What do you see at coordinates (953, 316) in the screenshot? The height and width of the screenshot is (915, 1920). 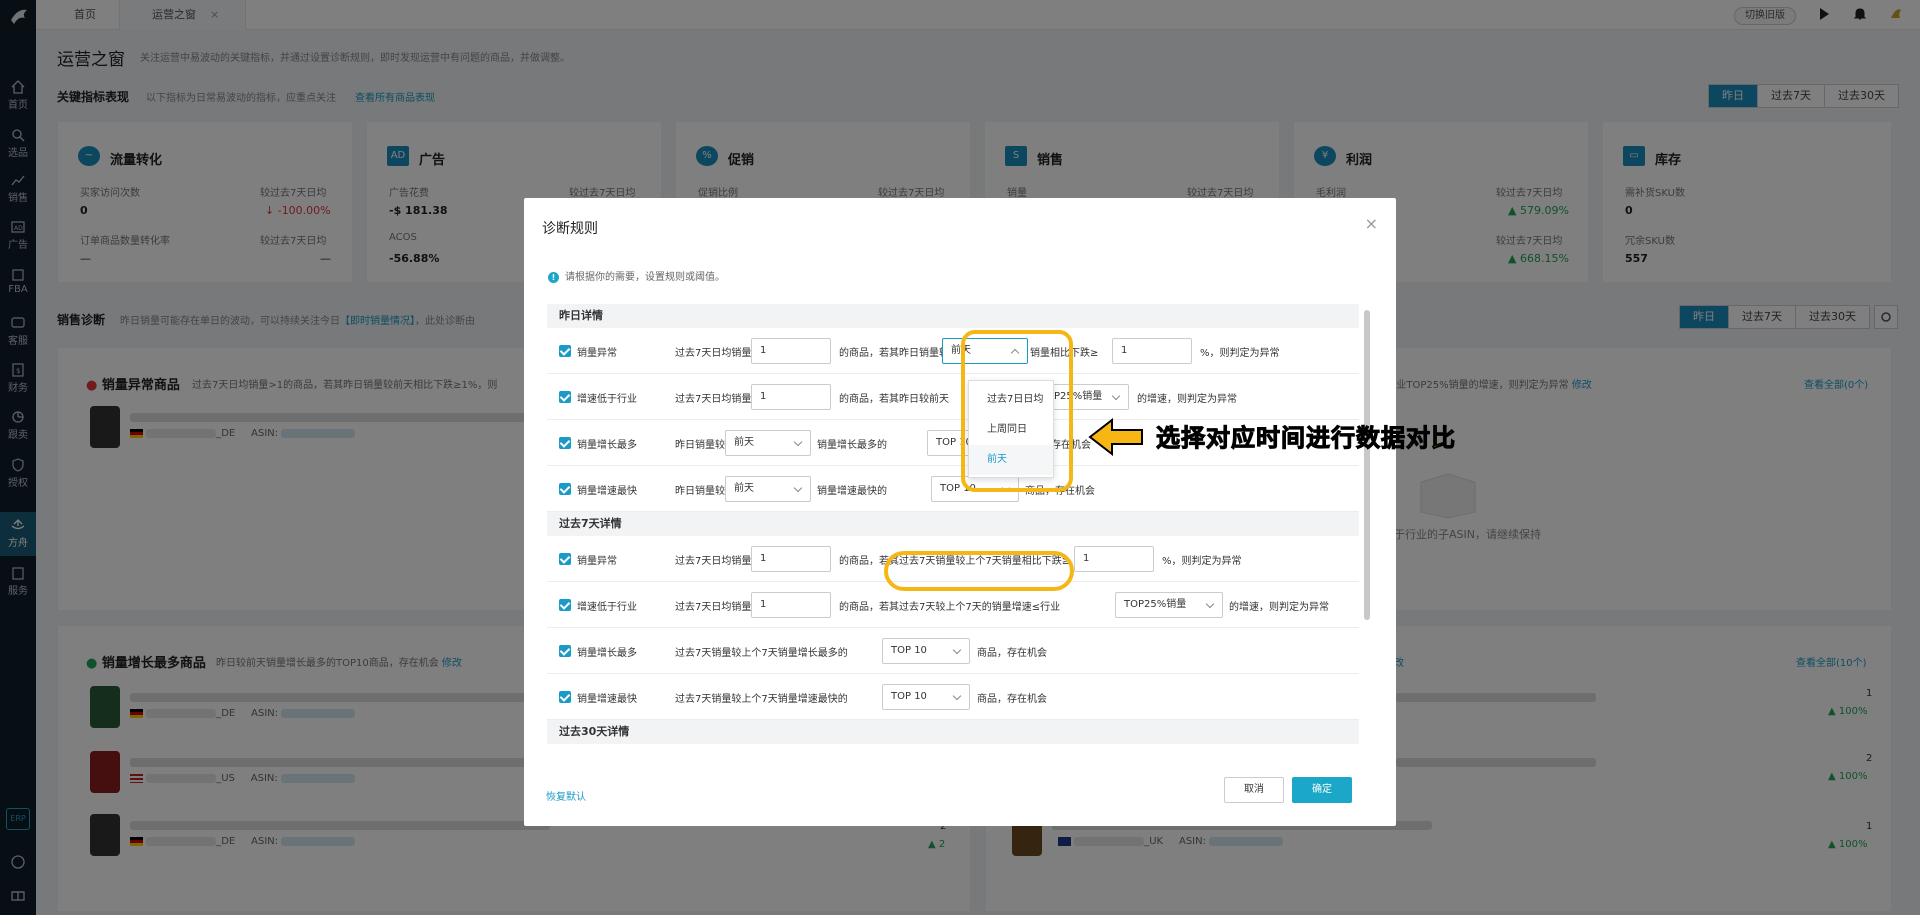 I see `section-yesterday: 昨日详情` at bounding box center [953, 316].